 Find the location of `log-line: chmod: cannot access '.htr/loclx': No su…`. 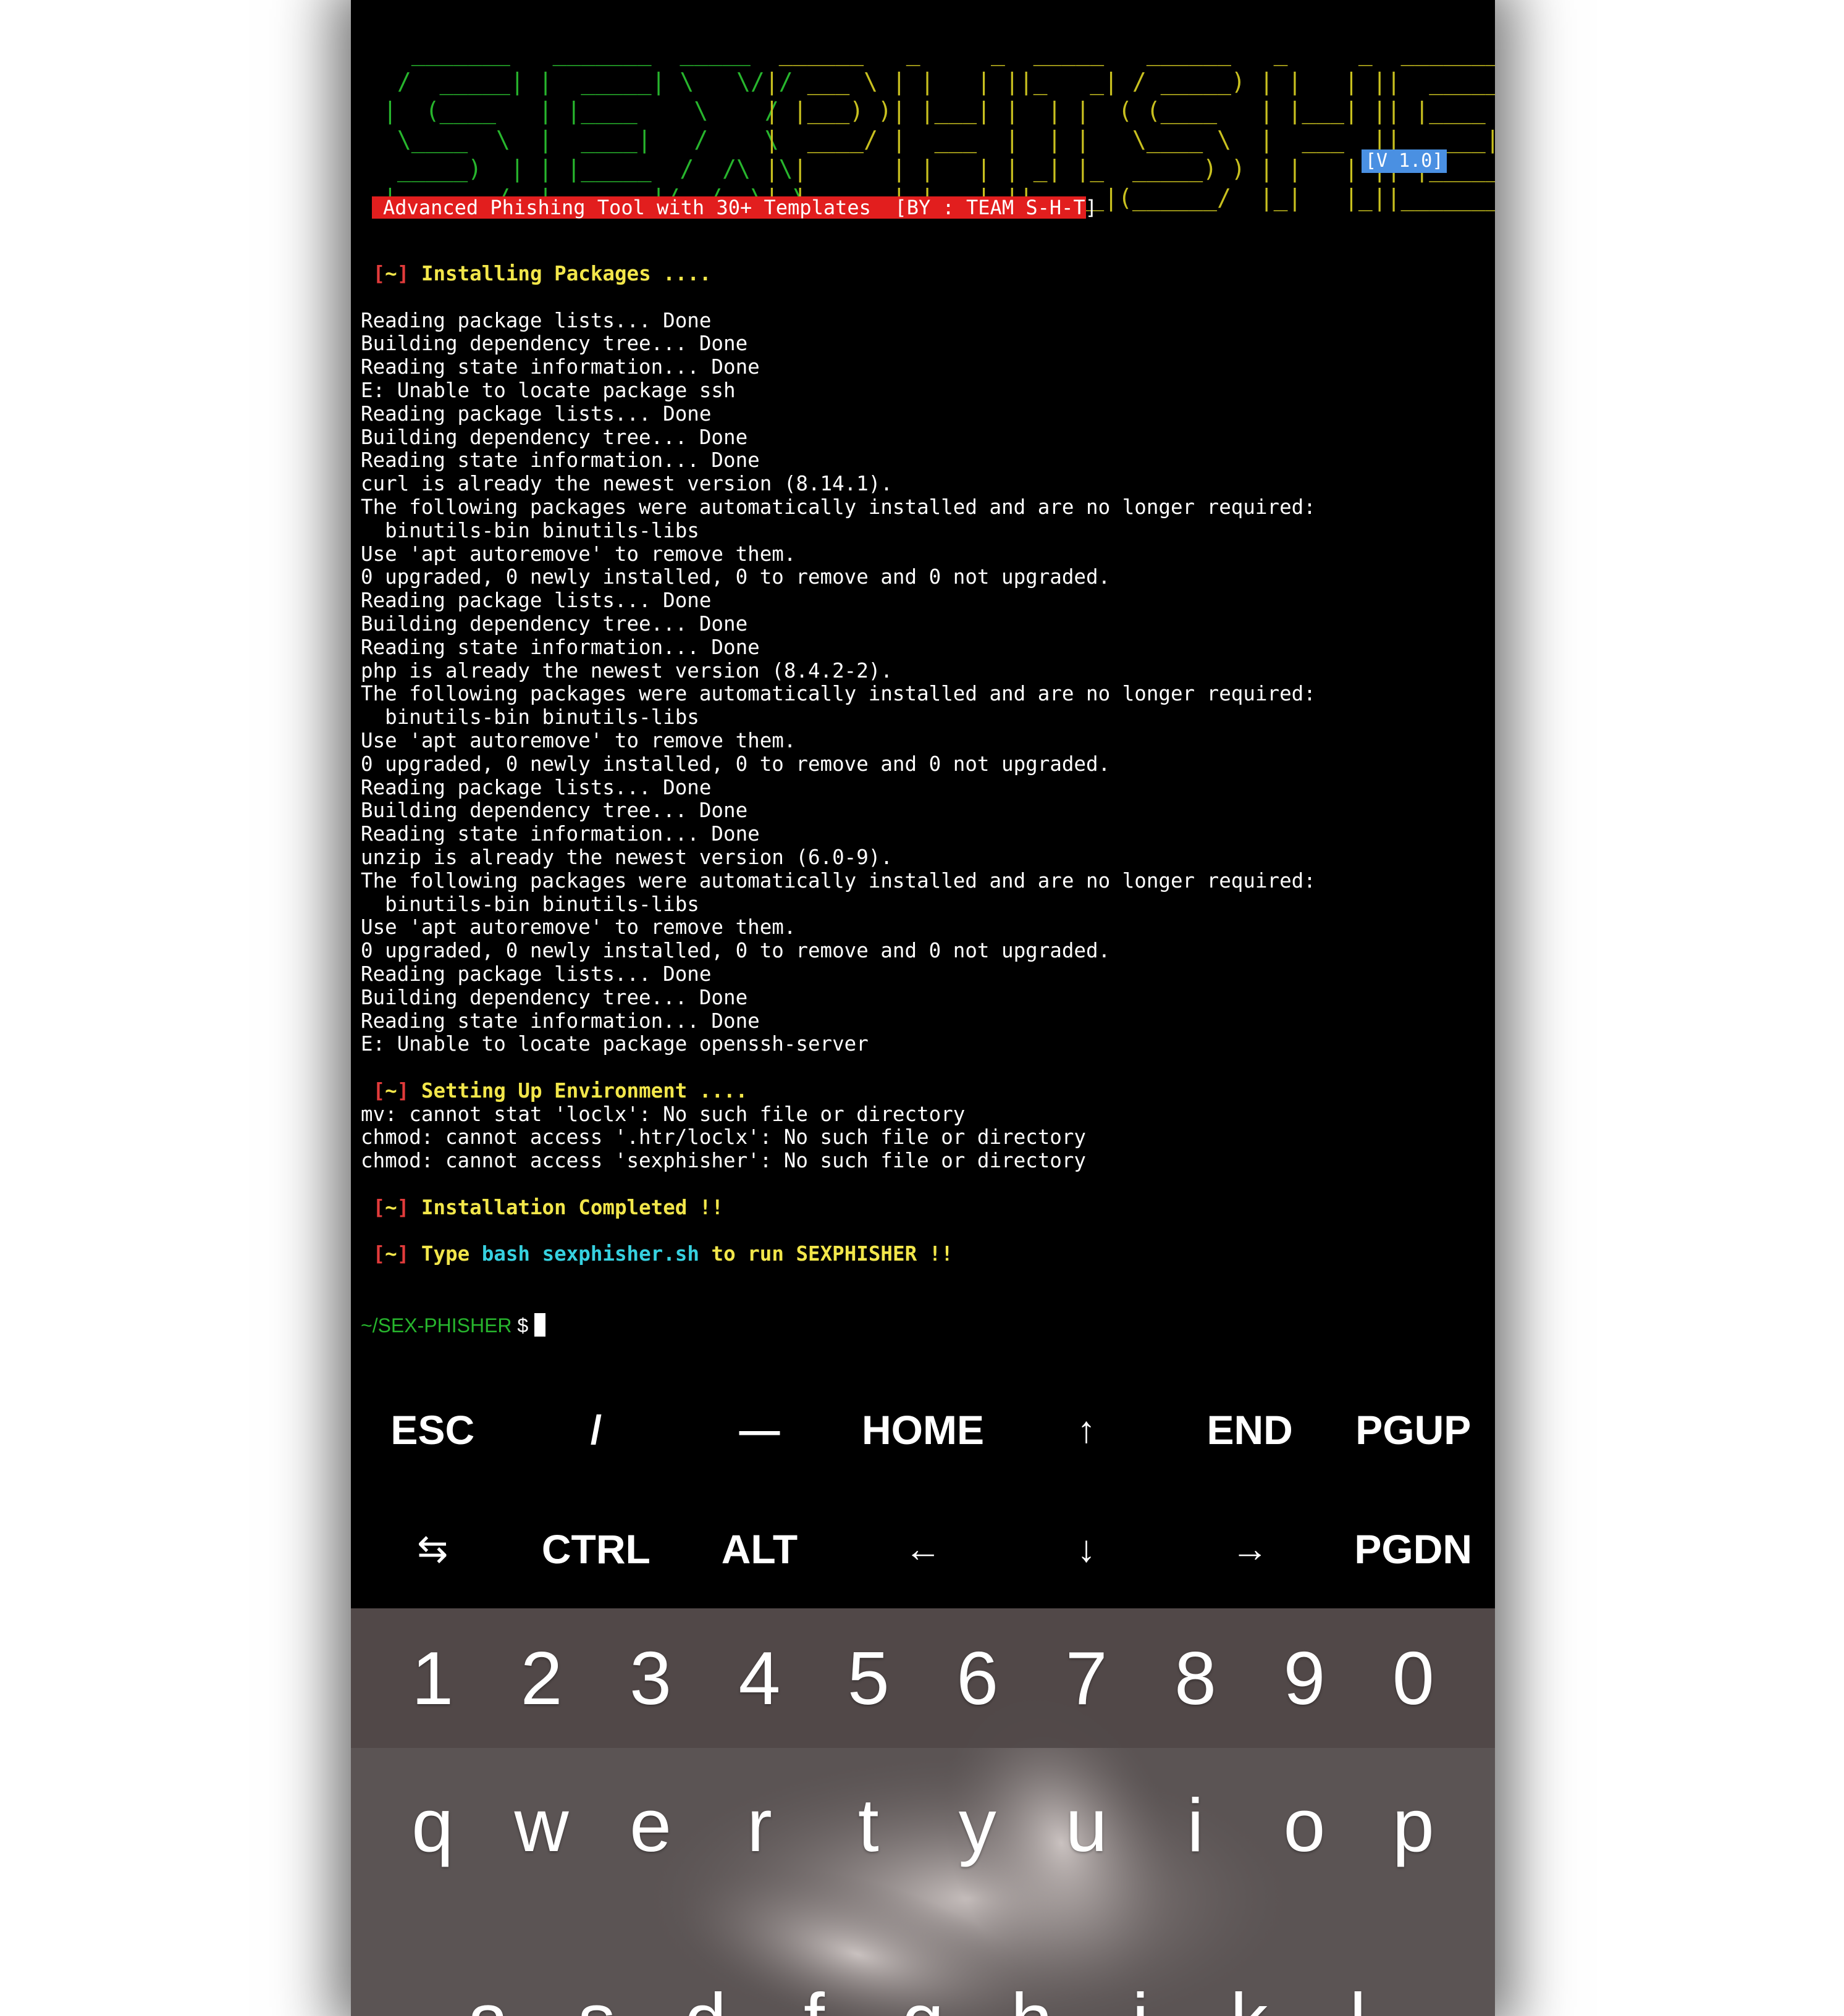

log-line: chmod: cannot access '.htr/loclx': No su… is located at coordinates (723, 1137).